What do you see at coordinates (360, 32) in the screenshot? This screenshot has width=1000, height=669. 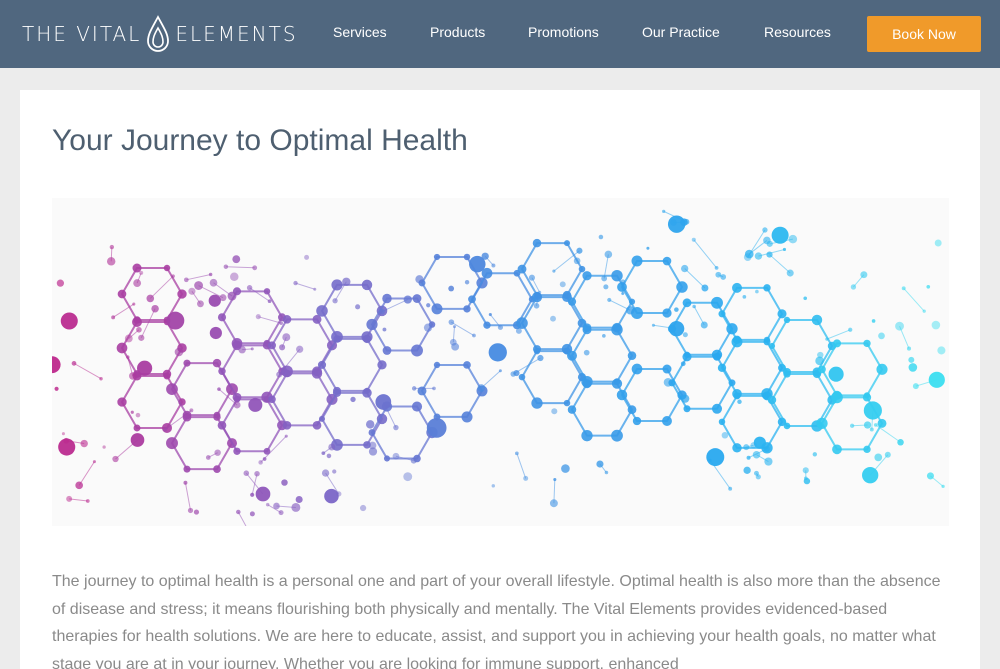 I see `nav-item-services: Services` at bounding box center [360, 32].